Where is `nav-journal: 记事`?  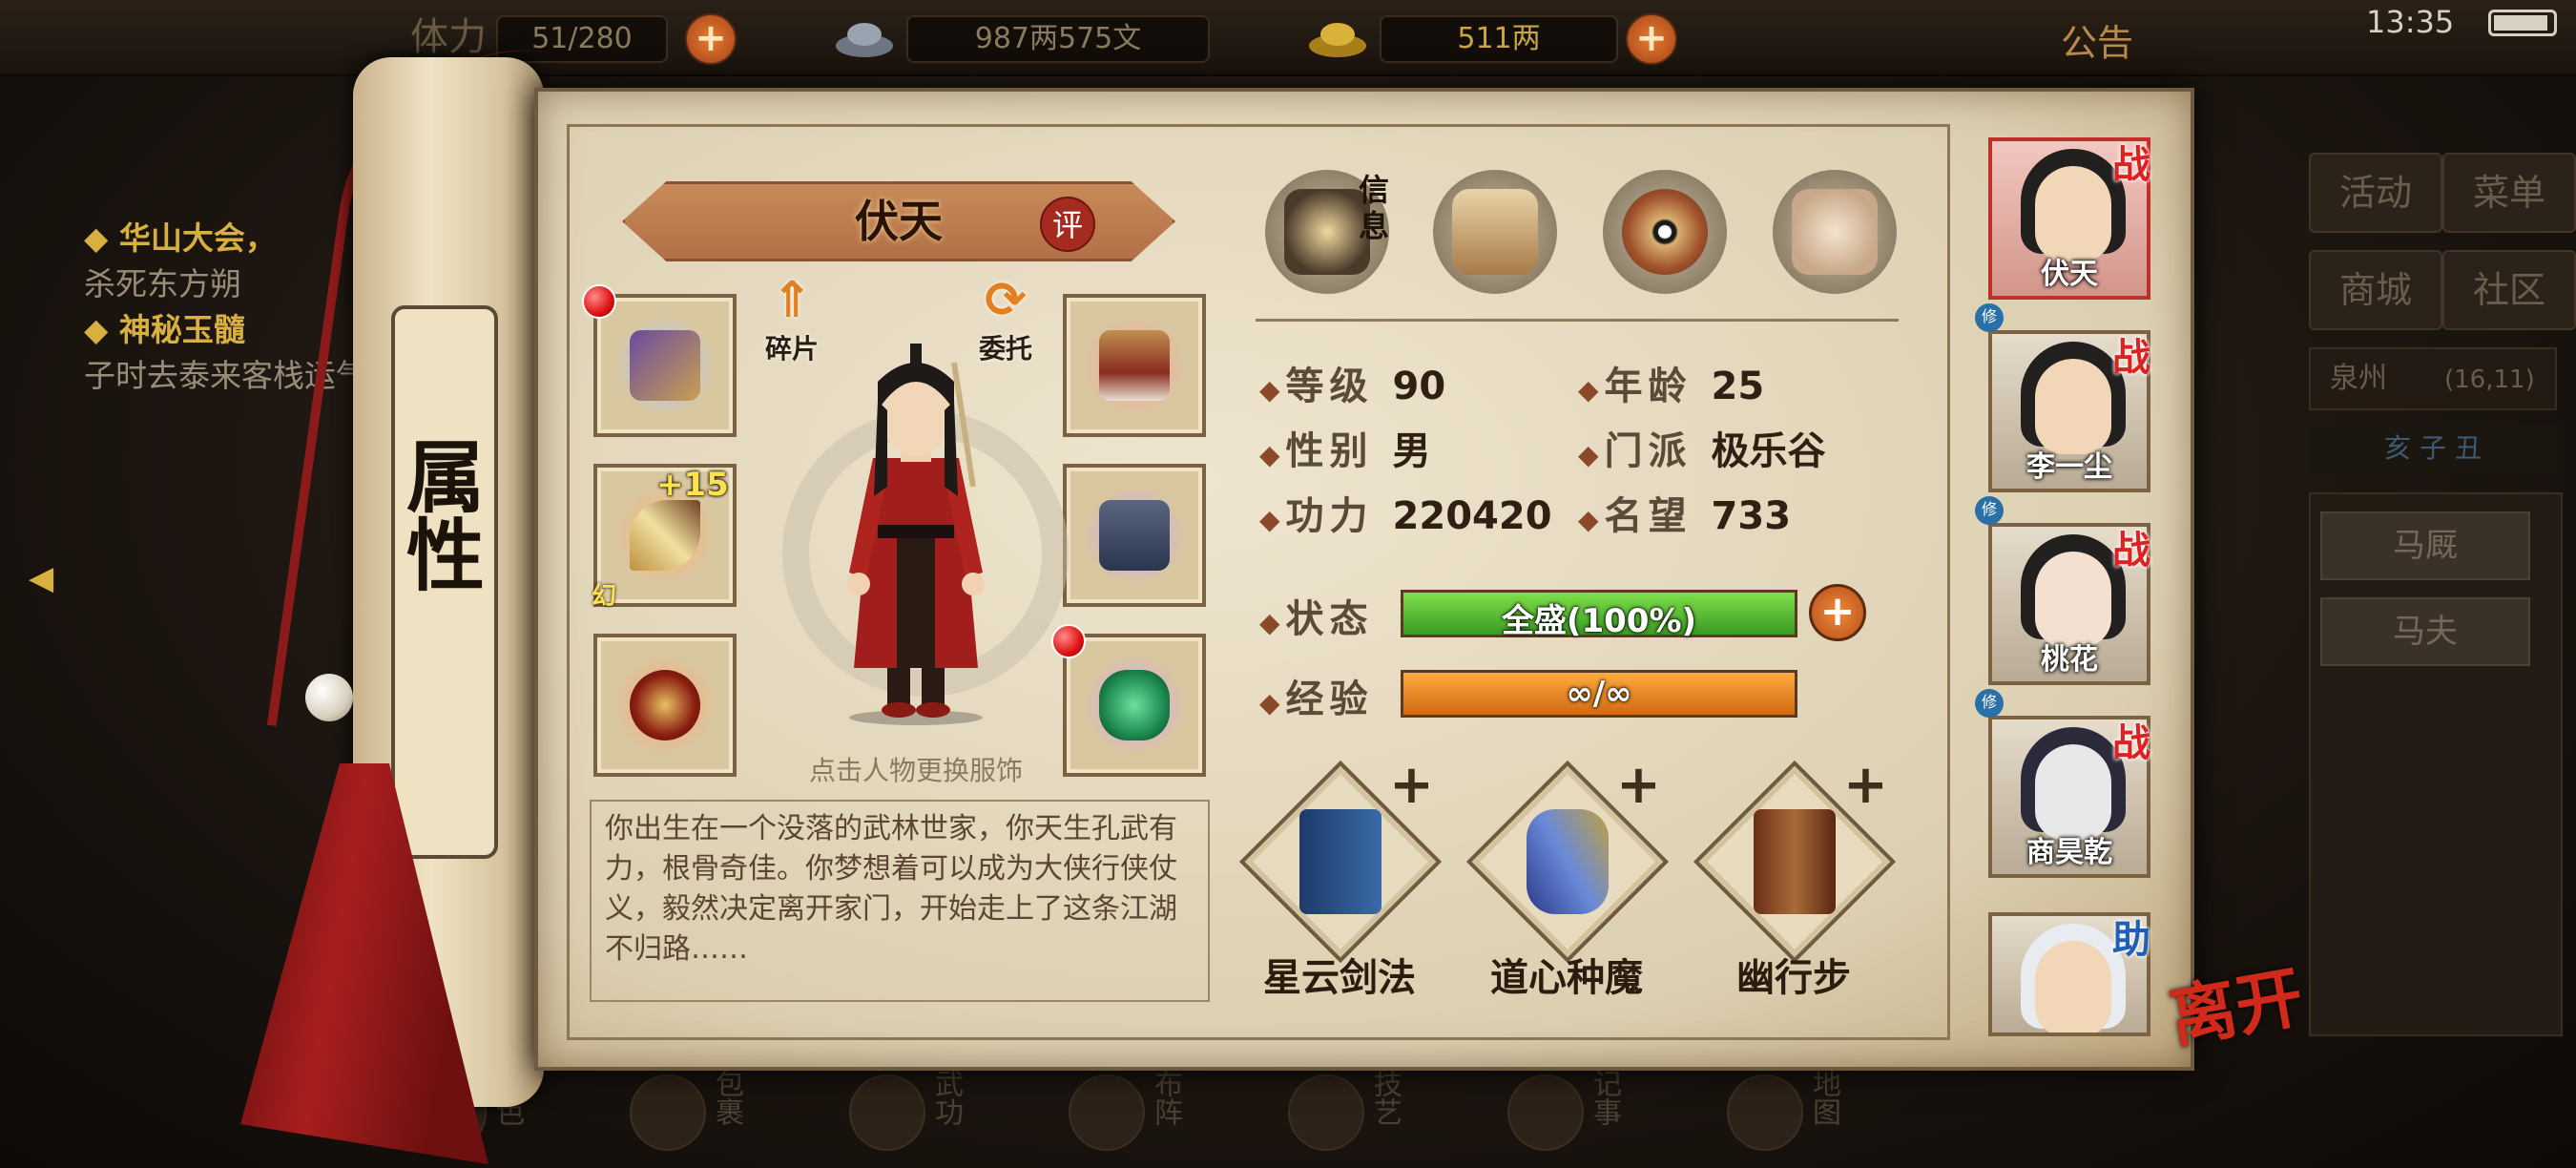
nav-journal: 记事 is located at coordinates (1569, 1116).